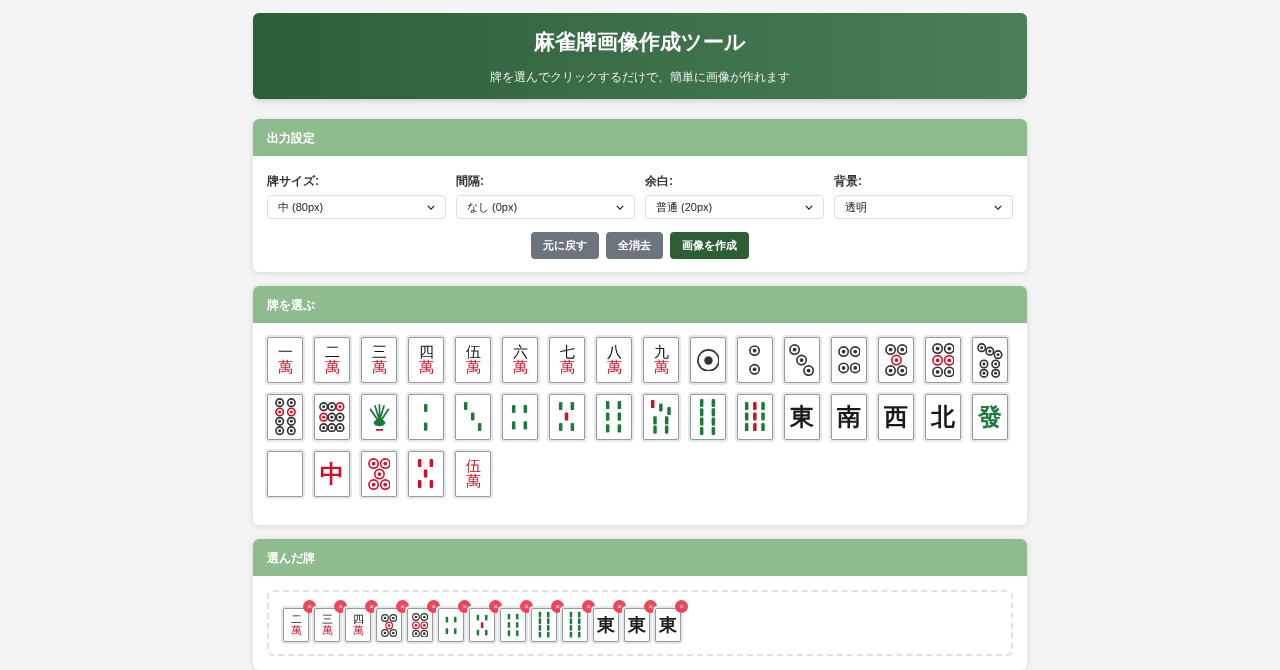 The height and width of the screenshot is (670, 1280). I want to click on tile-numeral: 九, so click(661, 352).